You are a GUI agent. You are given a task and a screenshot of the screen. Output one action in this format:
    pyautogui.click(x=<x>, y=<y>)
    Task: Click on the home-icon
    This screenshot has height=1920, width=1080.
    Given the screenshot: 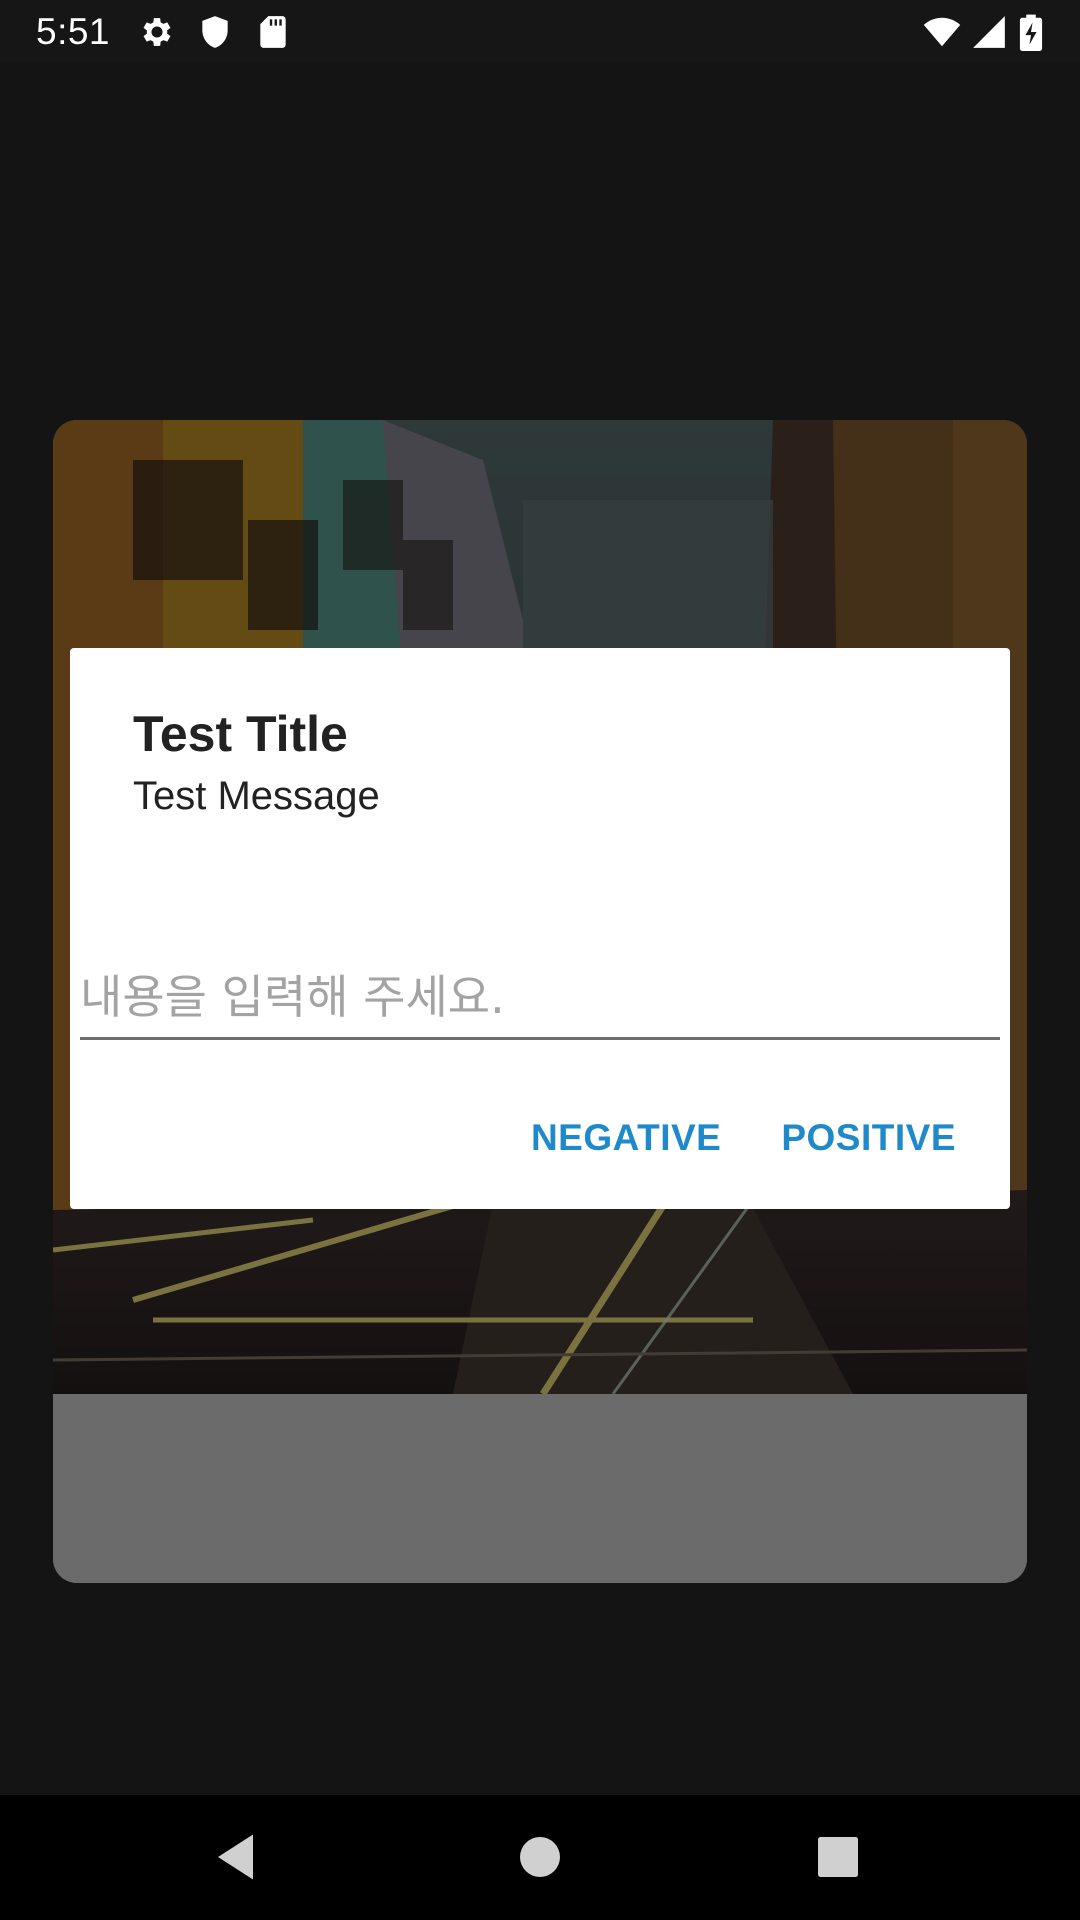 What is the action you would take?
    pyautogui.click(x=540, y=1857)
    